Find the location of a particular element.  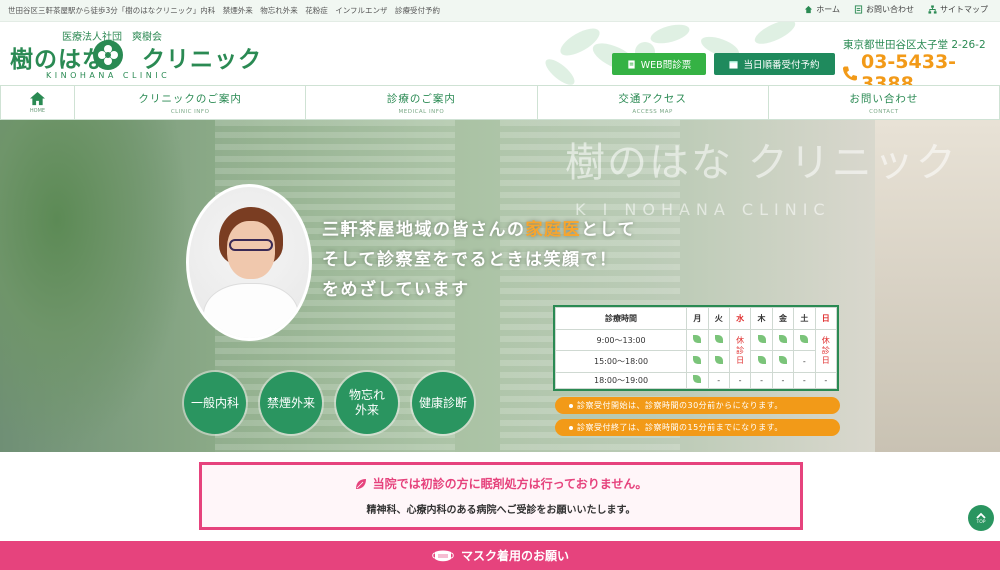

nav-access-map: 交通アクセス ACCESS MAP is located at coordinates (653, 102).